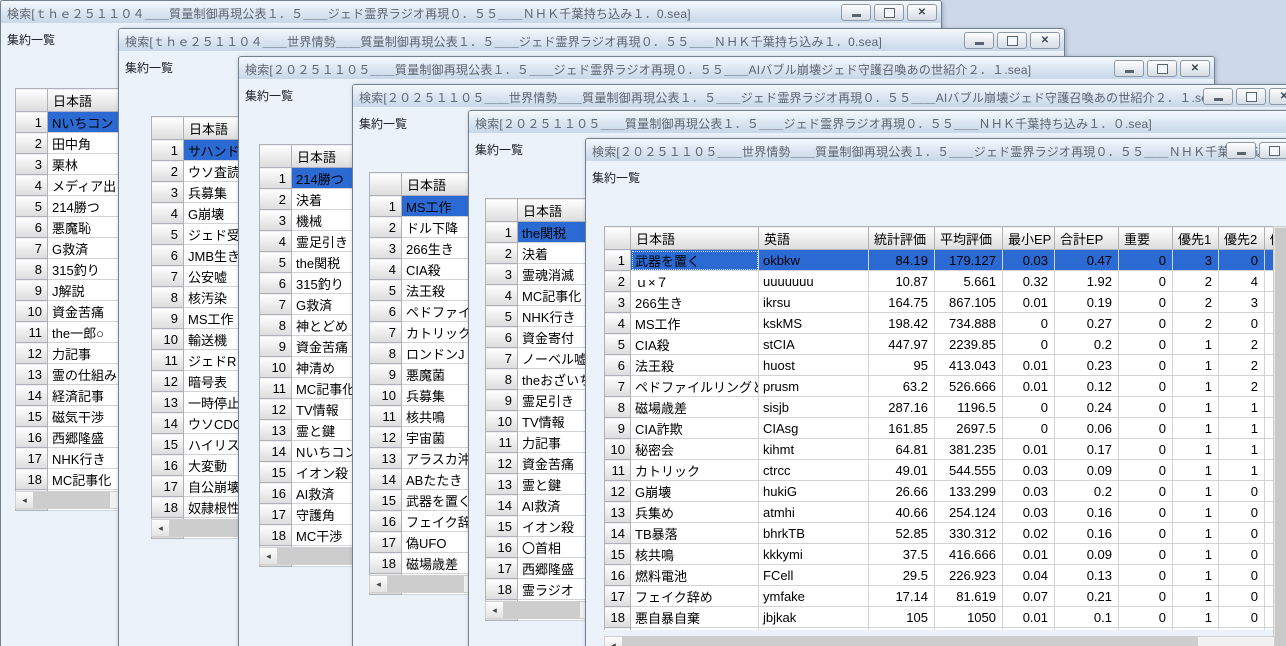 This screenshot has height=646, width=1286. I want to click on table-row: 3 266生き ikrsu 164.75 867.105 0.01 0.19 0 2 3, so click(938, 302).